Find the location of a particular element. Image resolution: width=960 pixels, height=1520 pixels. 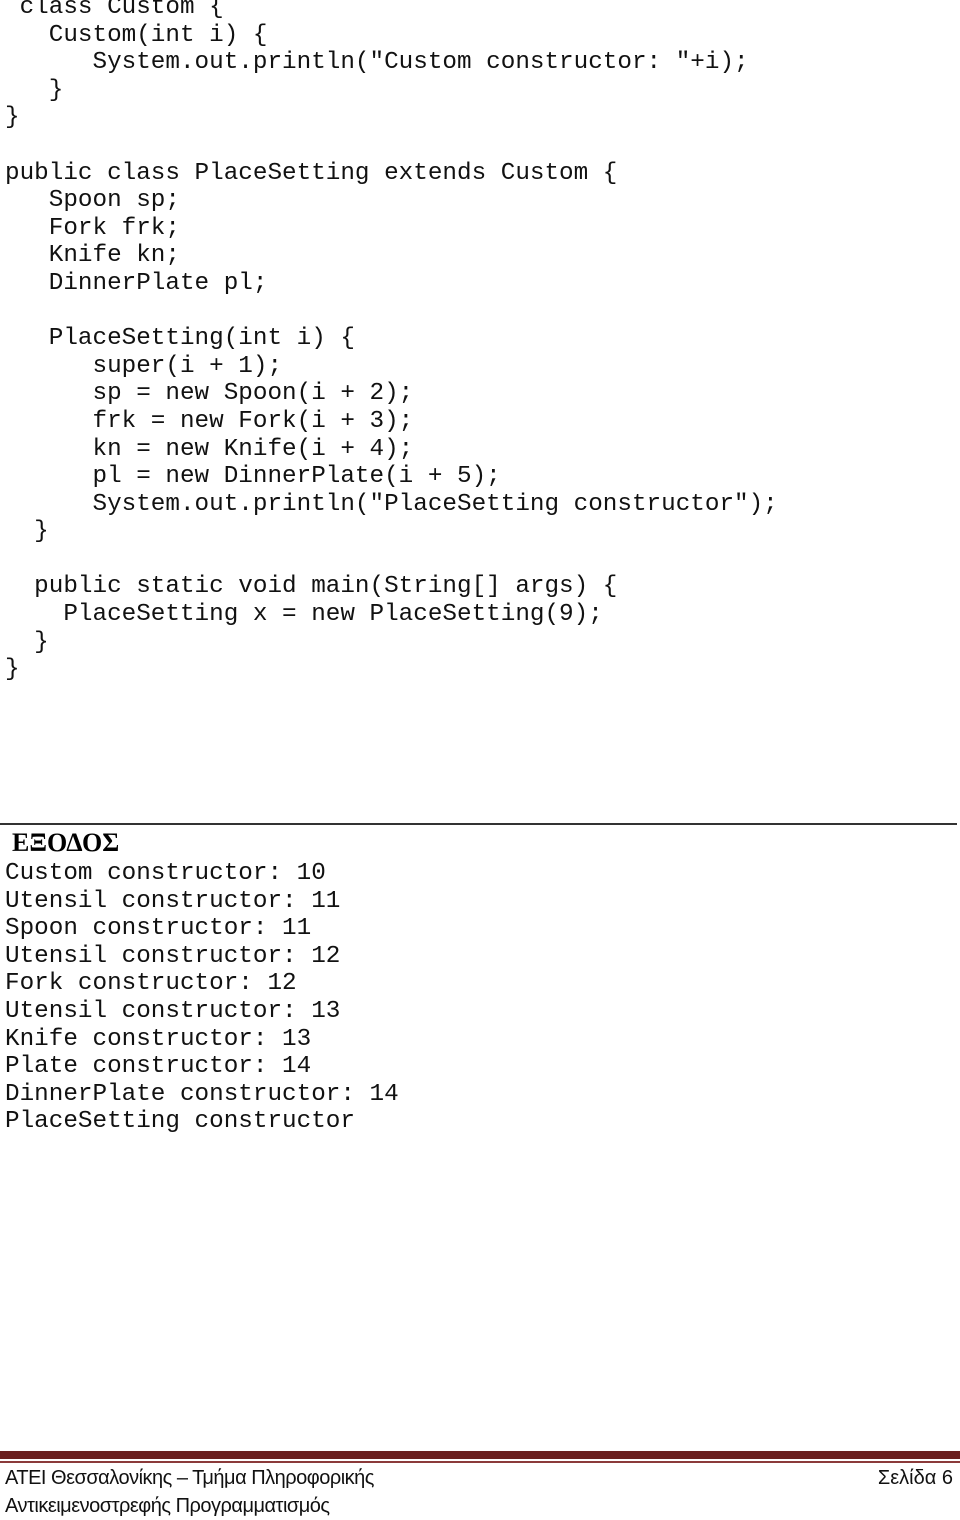

output-line: PlaceSetting constructor is located at coordinates (180, 1122).